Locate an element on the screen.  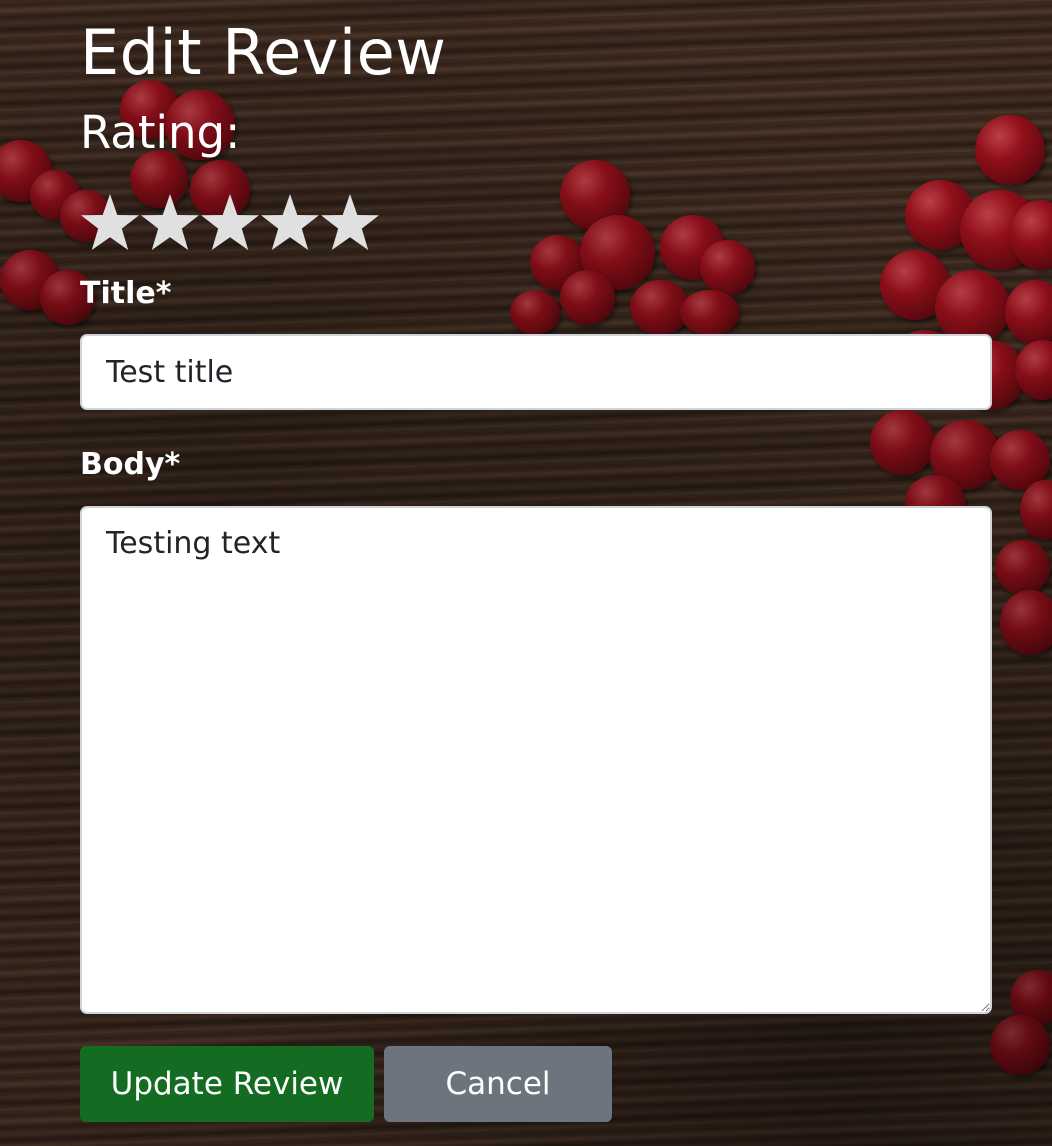
cancel-button: Cancel is located at coordinates (498, 1084).